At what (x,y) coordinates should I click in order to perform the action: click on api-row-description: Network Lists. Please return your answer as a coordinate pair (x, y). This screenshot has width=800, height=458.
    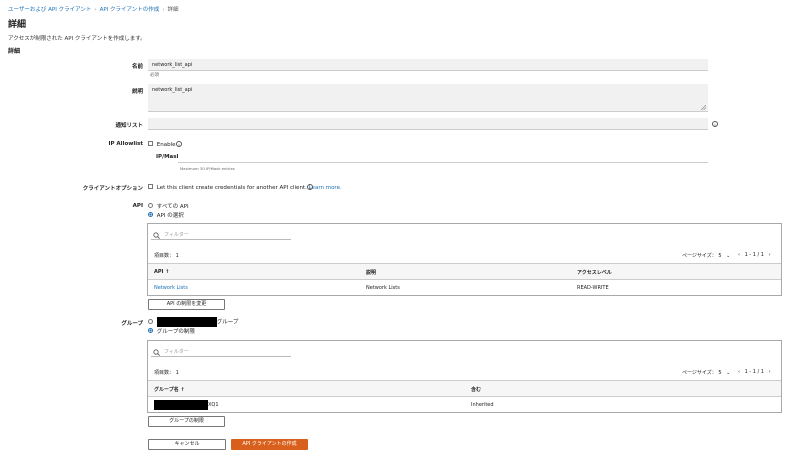
    Looking at the image, I should click on (383, 288).